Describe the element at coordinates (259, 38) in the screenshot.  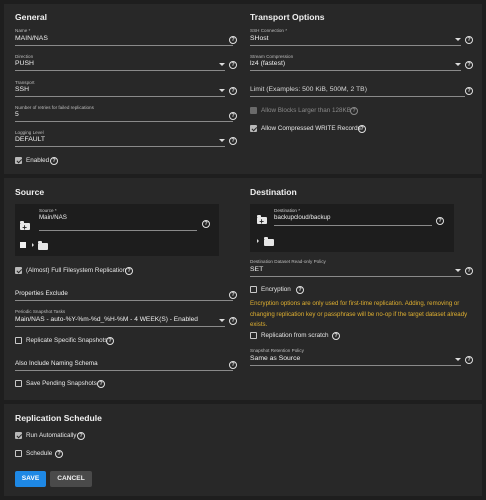
I see `ssh-select: SHost` at that location.